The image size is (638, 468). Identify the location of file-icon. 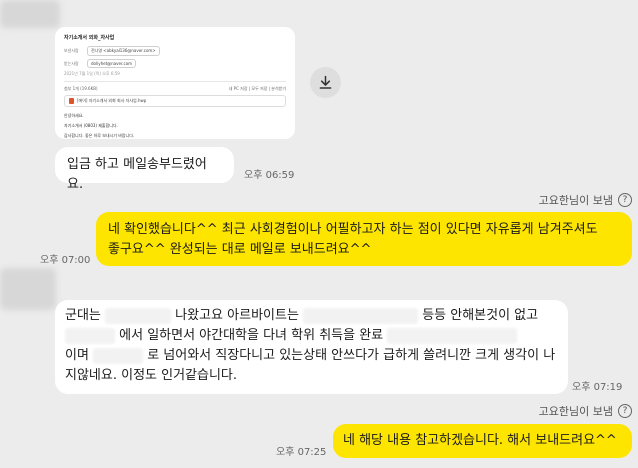
(71, 101).